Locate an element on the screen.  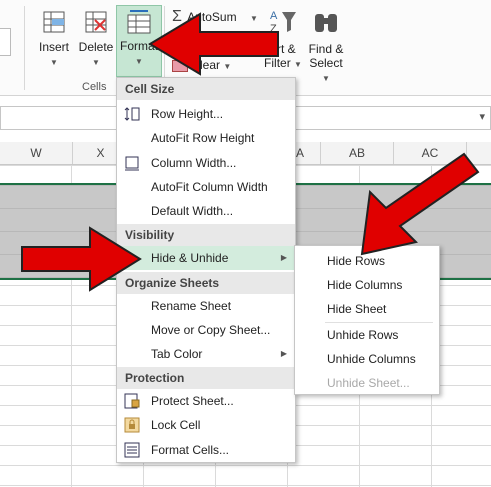
insert-label: Insert is located at coordinates (53, 47).